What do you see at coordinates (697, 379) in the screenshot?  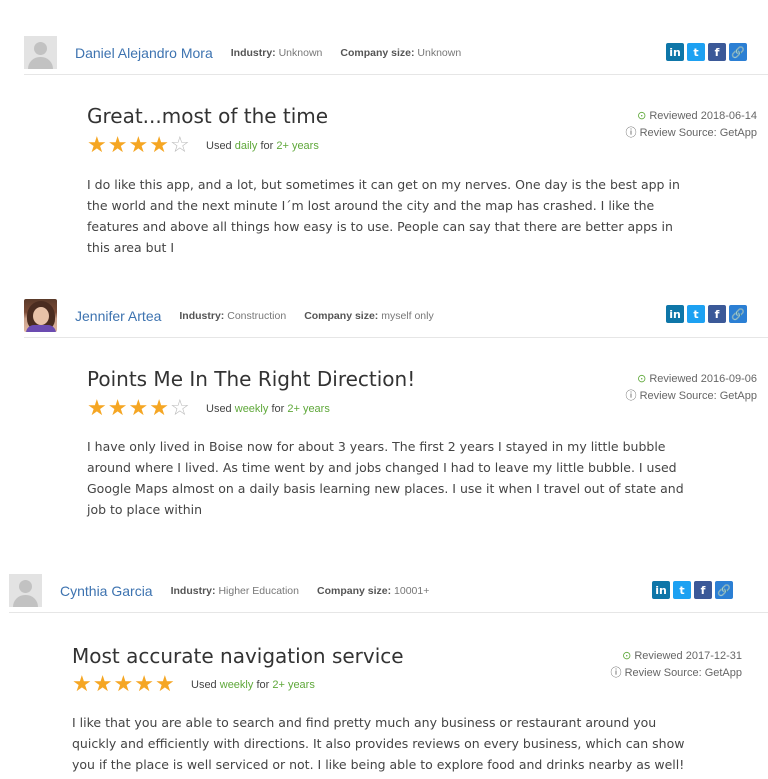 I see `reviewed-date: ⊙ Reviewed 2016-09-06` at bounding box center [697, 379].